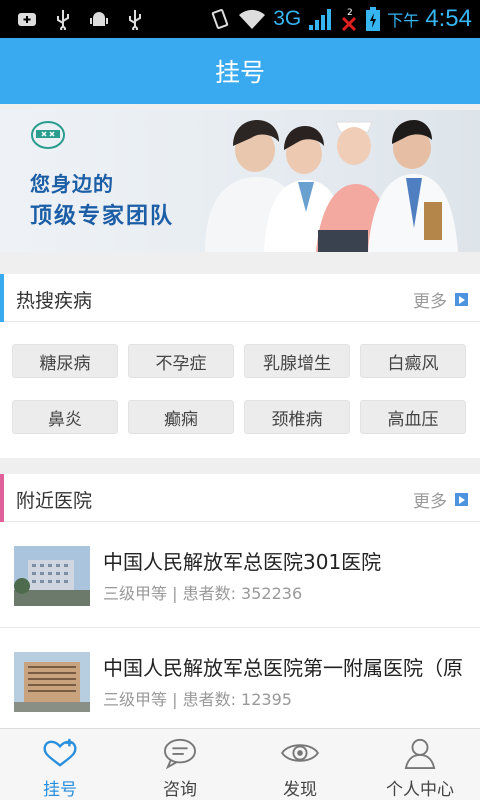 The height and width of the screenshot is (800, 480). I want to click on hospital-logo-icon, so click(48, 135).